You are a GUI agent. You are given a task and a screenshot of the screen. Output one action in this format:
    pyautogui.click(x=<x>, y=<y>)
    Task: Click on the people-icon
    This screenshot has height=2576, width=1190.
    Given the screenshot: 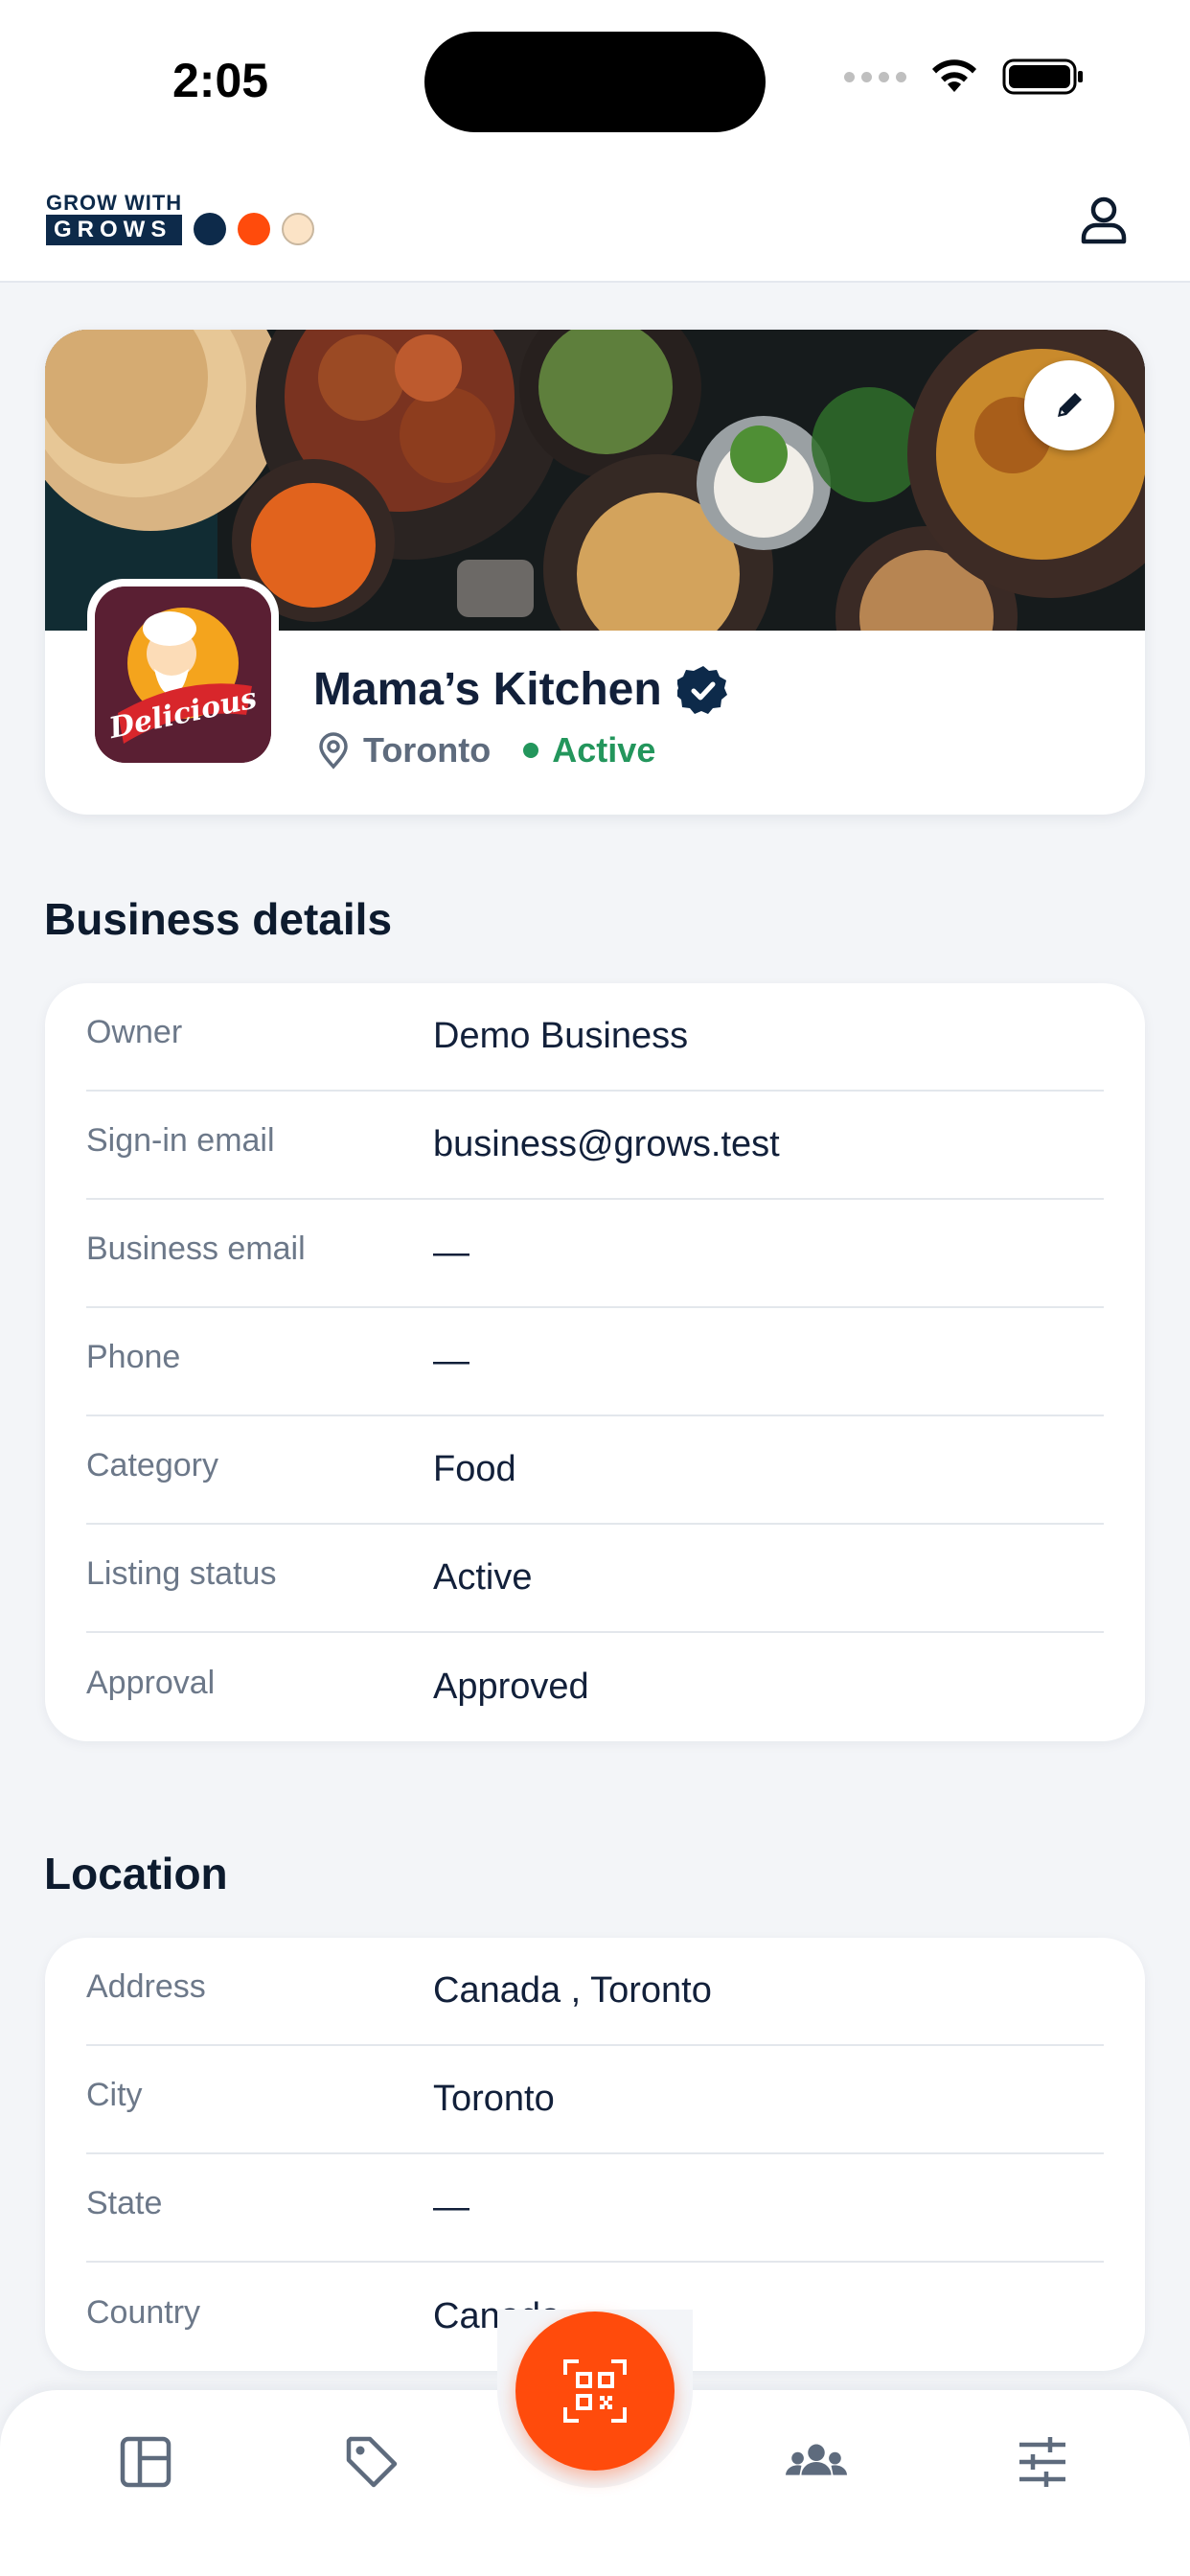 What is the action you would take?
    pyautogui.click(x=817, y=2459)
    